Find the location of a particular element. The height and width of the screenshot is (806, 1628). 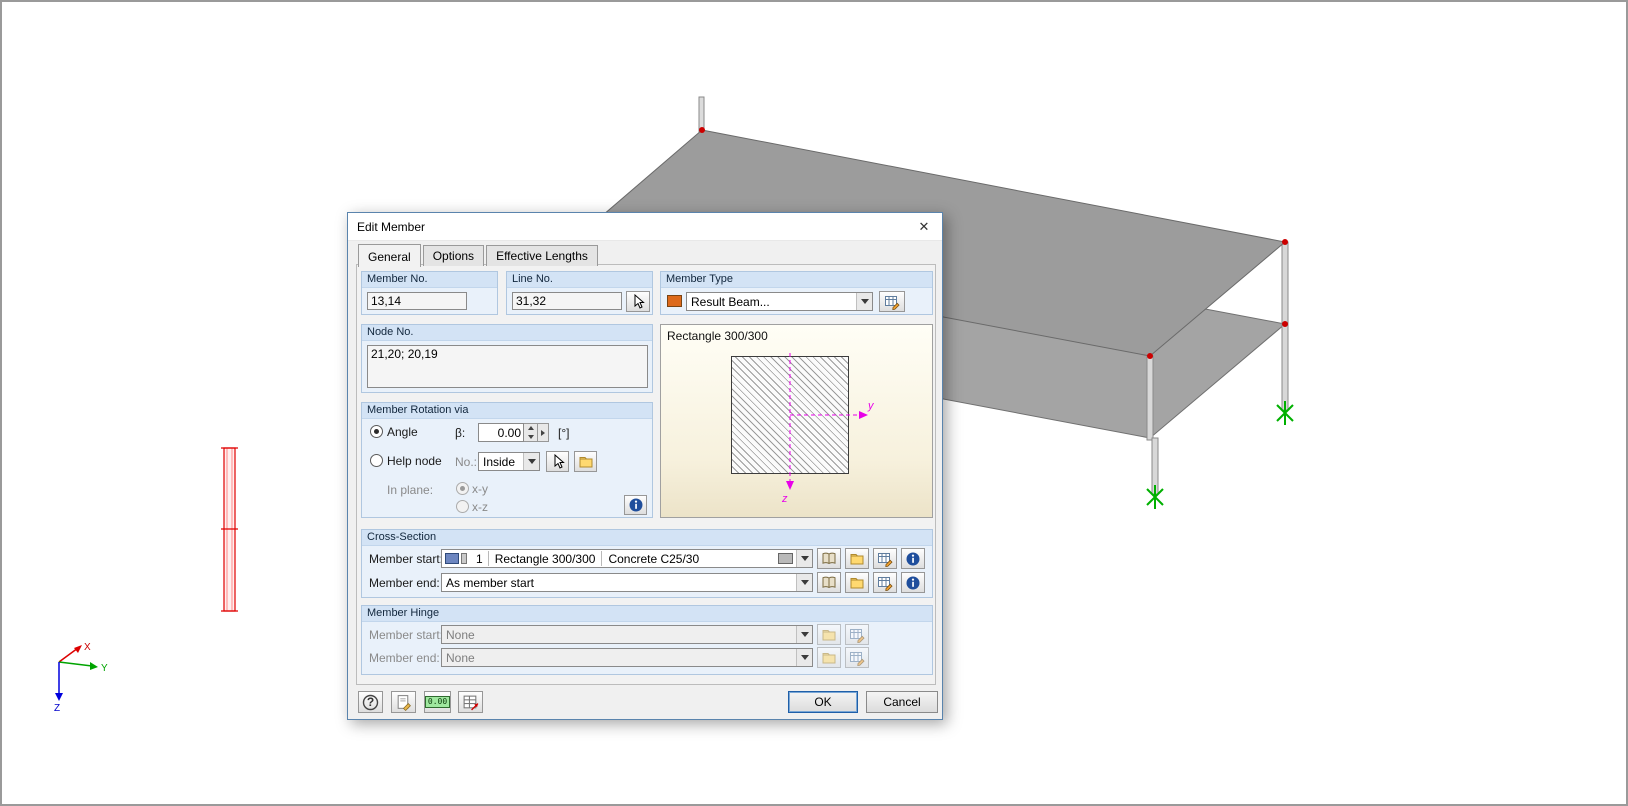

member-end-label: Member end: is located at coordinates (404, 583).